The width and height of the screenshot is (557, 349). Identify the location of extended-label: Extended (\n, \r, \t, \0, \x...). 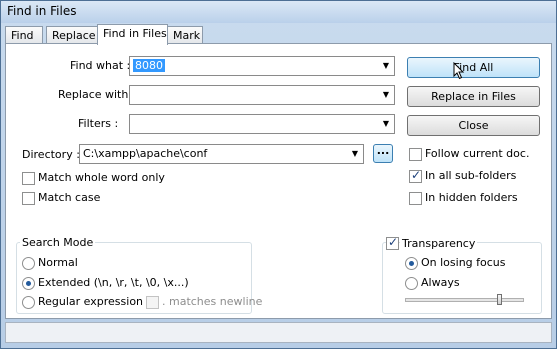
(113, 282).